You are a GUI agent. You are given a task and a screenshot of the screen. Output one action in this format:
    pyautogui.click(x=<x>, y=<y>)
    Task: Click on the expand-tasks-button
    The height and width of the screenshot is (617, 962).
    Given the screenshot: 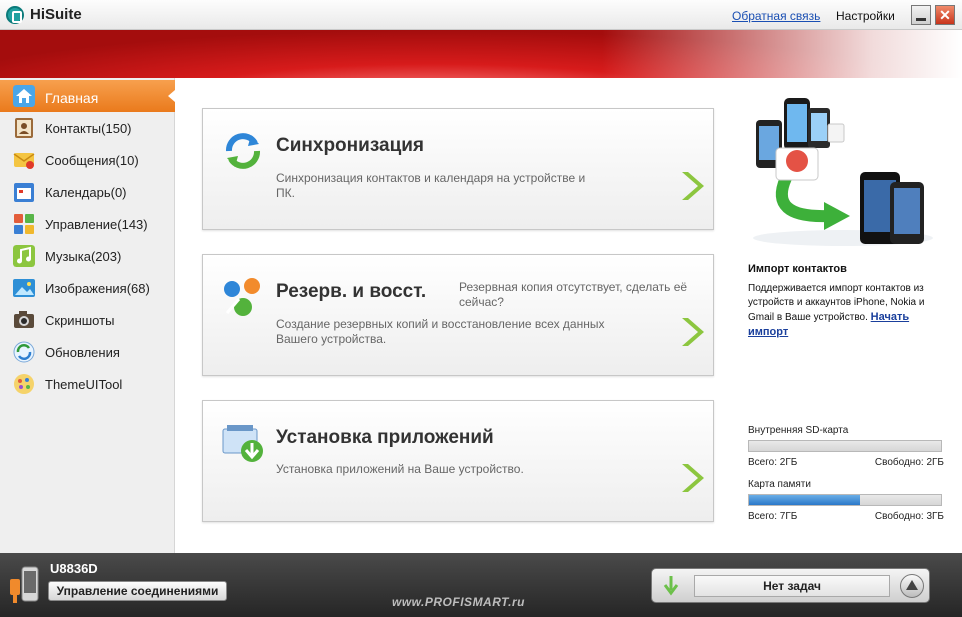 What is the action you would take?
    pyautogui.click(x=912, y=586)
    